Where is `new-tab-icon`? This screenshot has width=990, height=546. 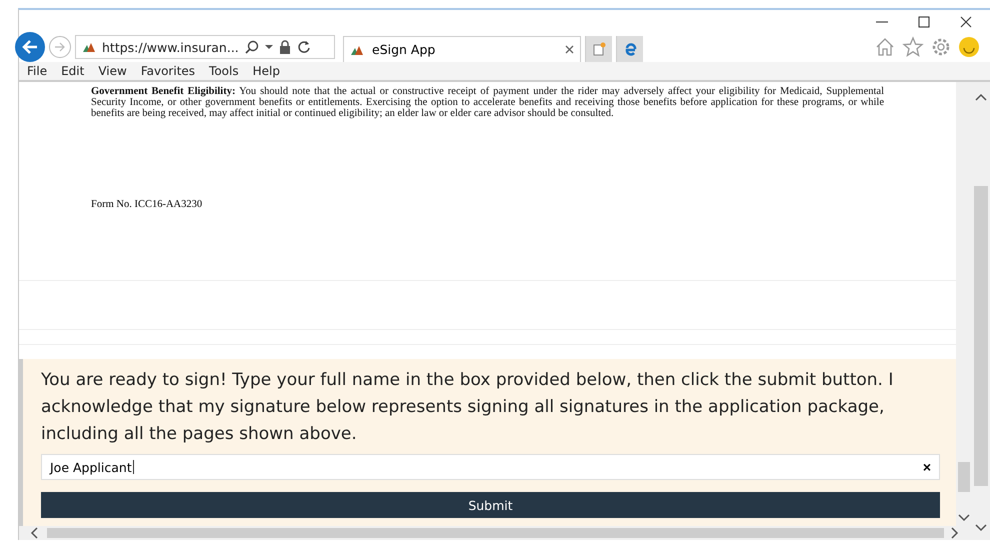 new-tab-icon is located at coordinates (599, 49).